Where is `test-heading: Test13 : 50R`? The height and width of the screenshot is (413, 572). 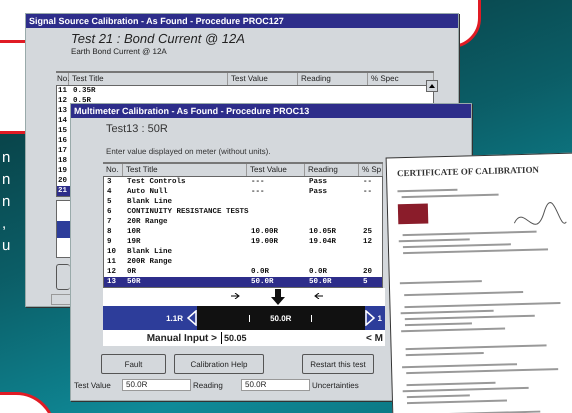
test-heading: Test13 : 50R is located at coordinates (137, 129).